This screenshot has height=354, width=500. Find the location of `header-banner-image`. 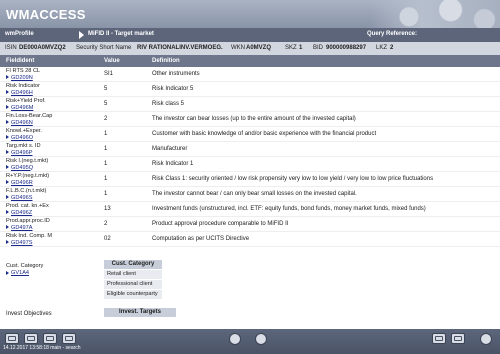

header-banner-image is located at coordinates (435, 14).